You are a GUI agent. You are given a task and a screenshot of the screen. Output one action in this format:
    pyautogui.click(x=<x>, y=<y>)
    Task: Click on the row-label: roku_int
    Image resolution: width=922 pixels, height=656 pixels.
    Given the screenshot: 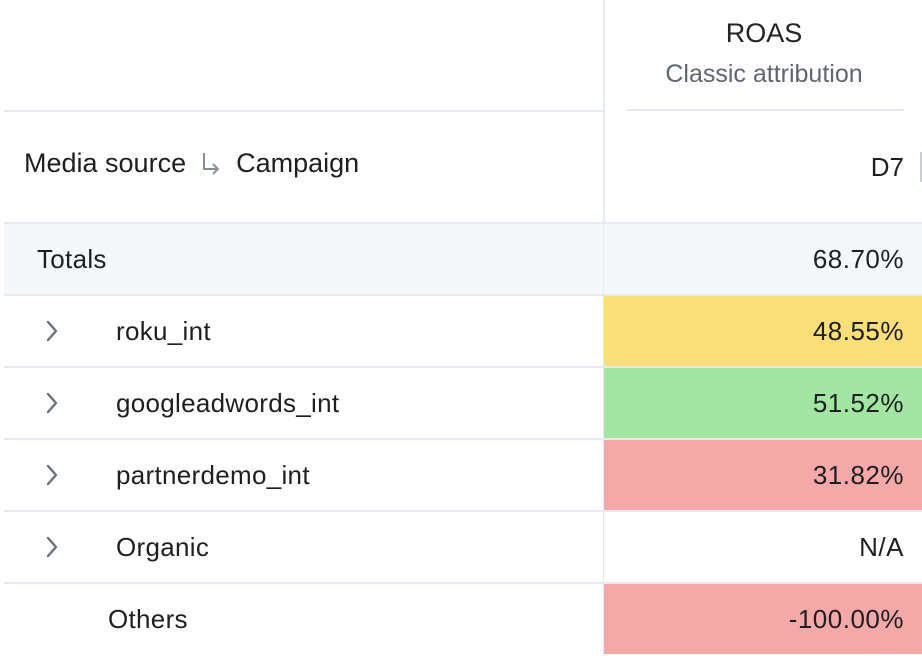 What is the action you would take?
    pyautogui.click(x=163, y=331)
    